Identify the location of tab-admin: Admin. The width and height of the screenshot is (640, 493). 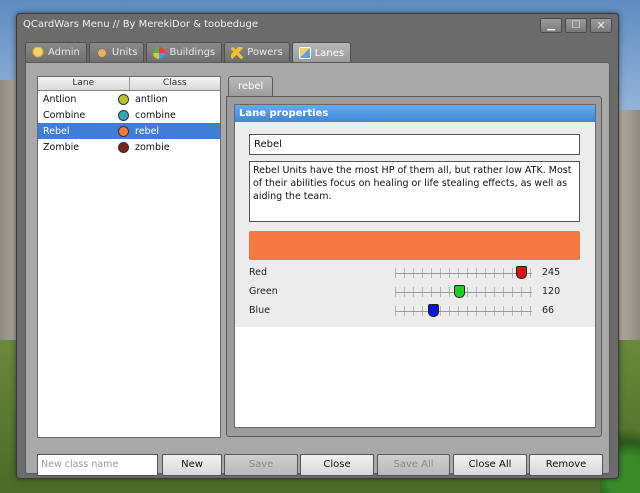
(56, 52).